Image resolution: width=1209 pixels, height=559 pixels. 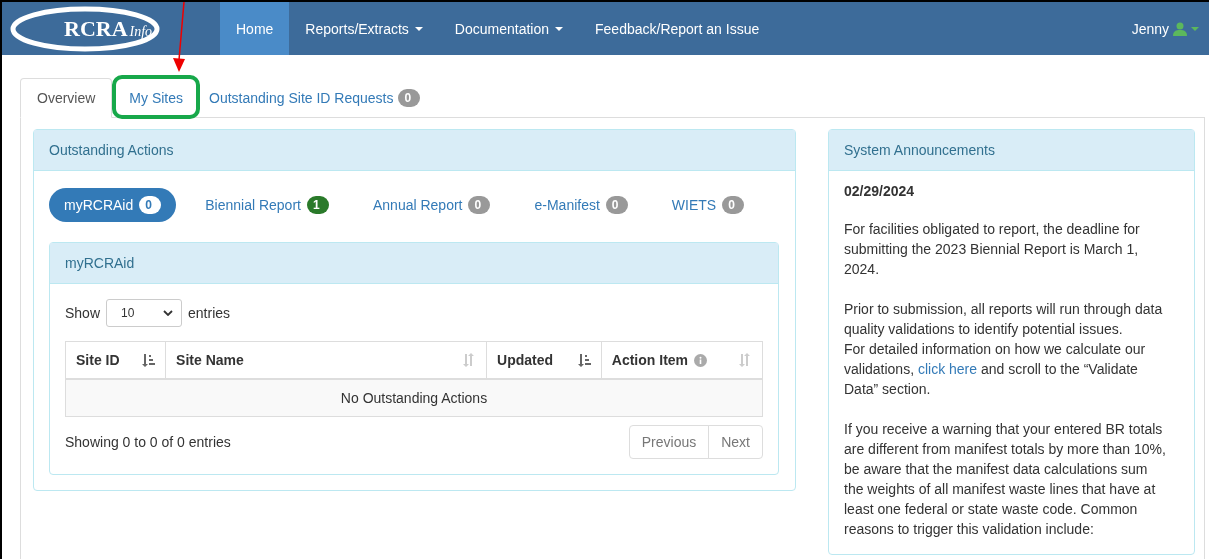 What do you see at coordinates (141, 31) in the screenshot?
I see `logo-text: Info` at bounding box center [141, 31].